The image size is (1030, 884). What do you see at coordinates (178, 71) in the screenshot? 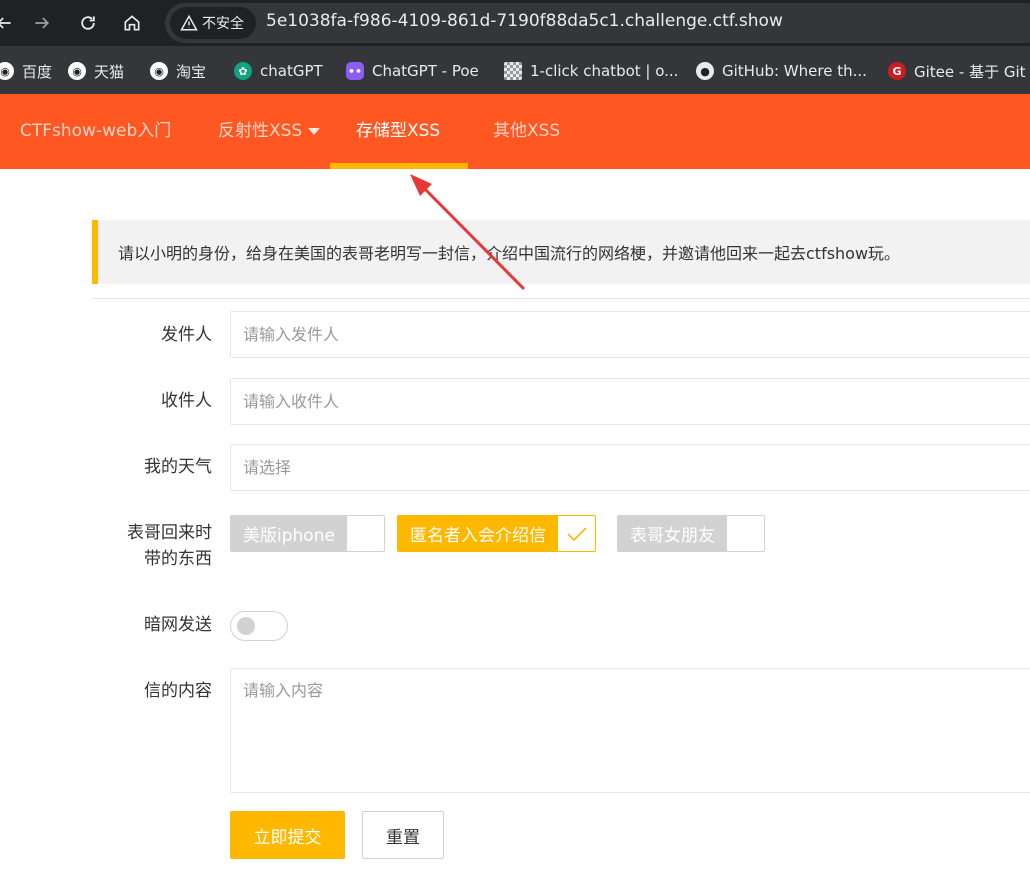
I see `bookmark-taobao: ◉ 淘宝` at bounding box center [178, 71].